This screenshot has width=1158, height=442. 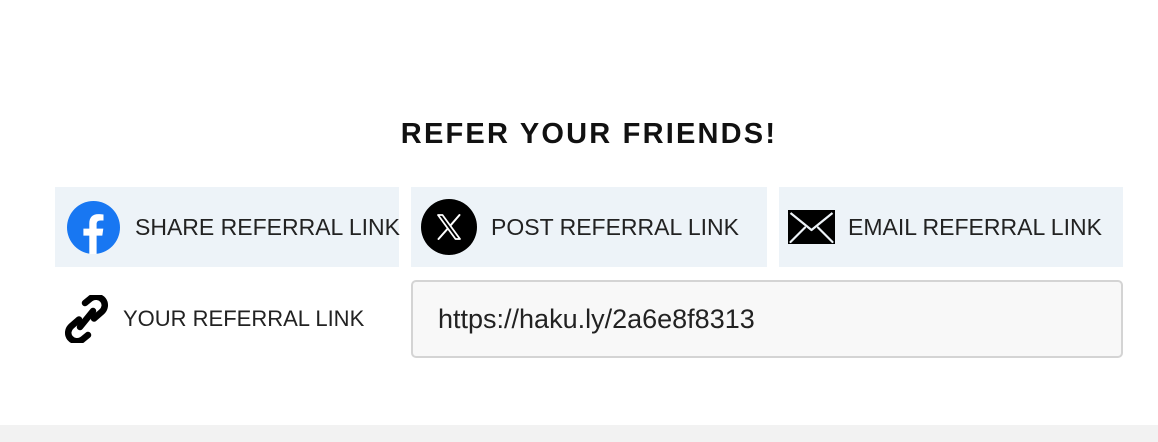 I want to click on share-facebook-label: SHARE REFERRAL LINK, so click(x=267, y=226).